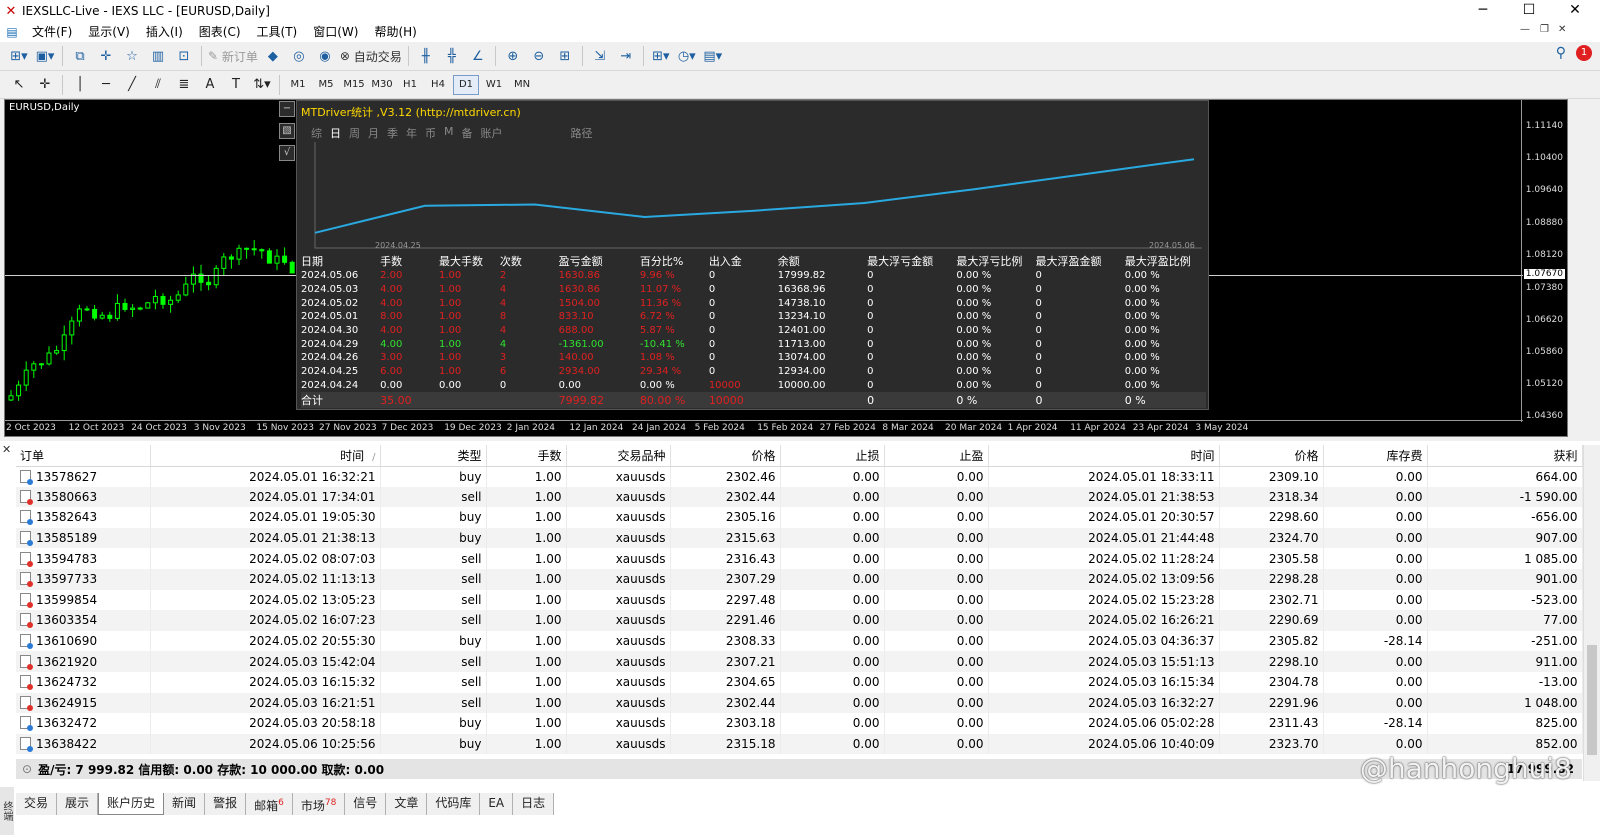  I want to click on mtd-tab: 币, so click(430, 133).